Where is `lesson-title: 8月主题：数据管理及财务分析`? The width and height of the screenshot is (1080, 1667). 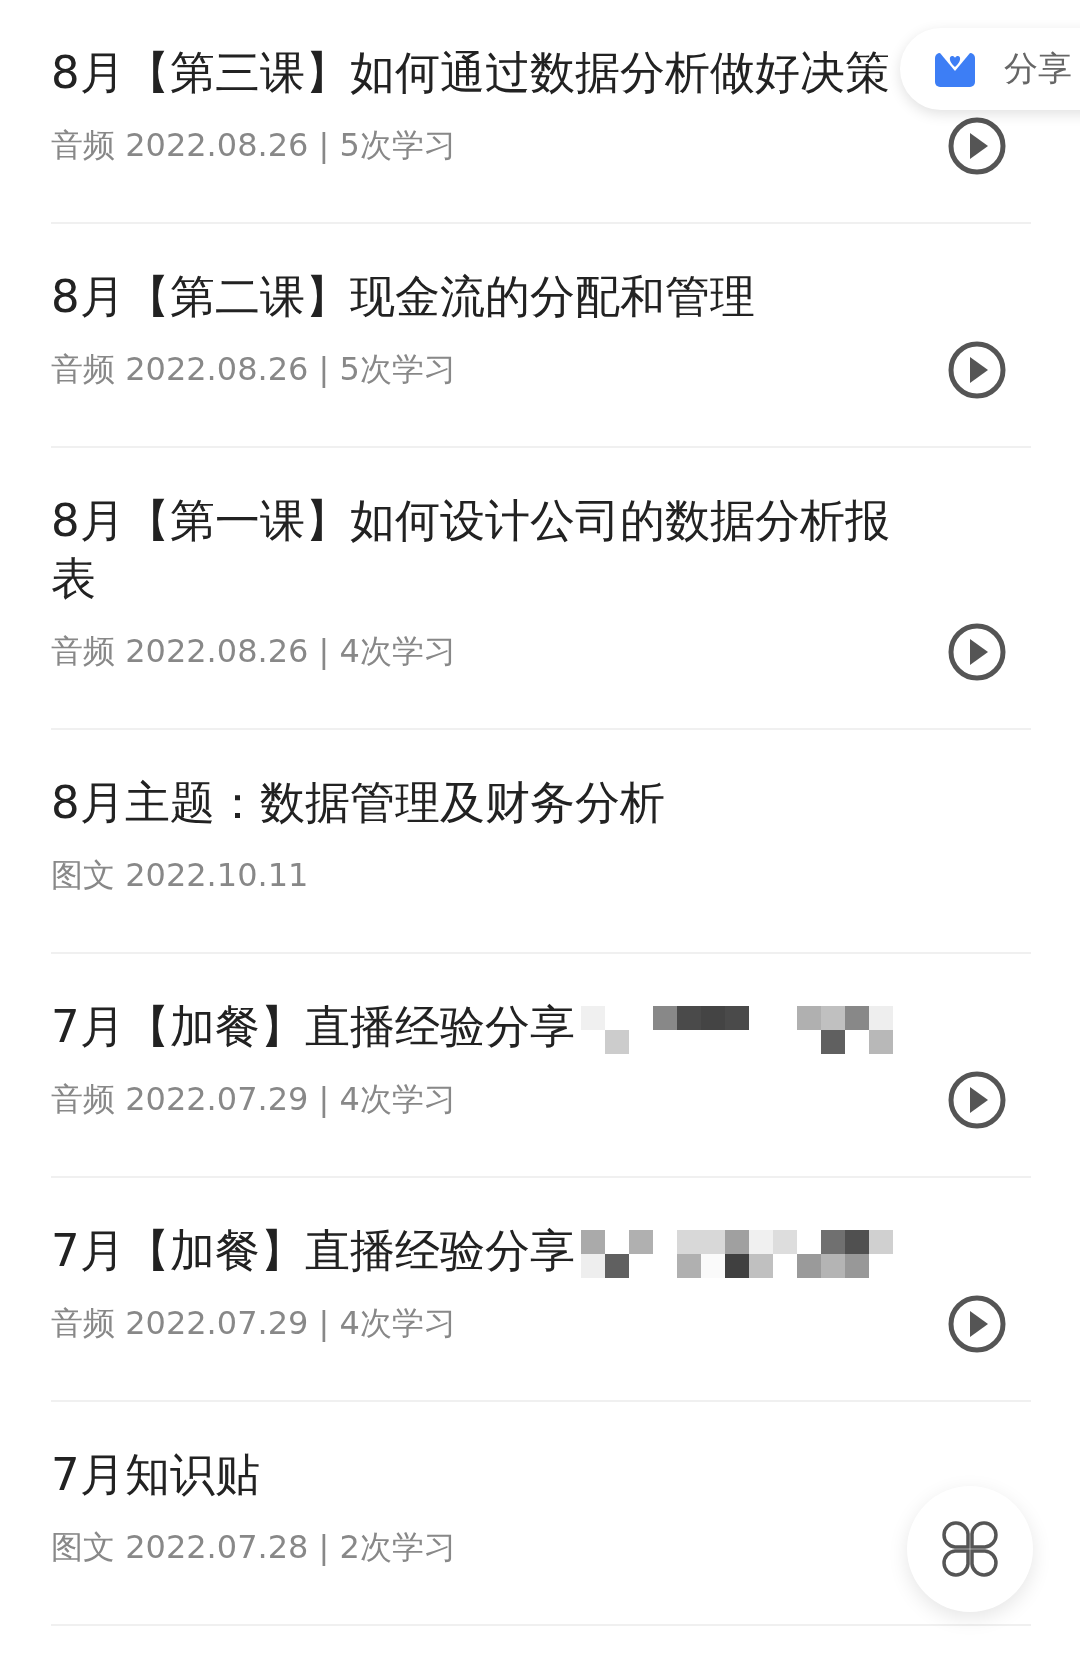
lesson-title: 8月主题：数据管理及财务分析 is located at coordinates (358, 803).